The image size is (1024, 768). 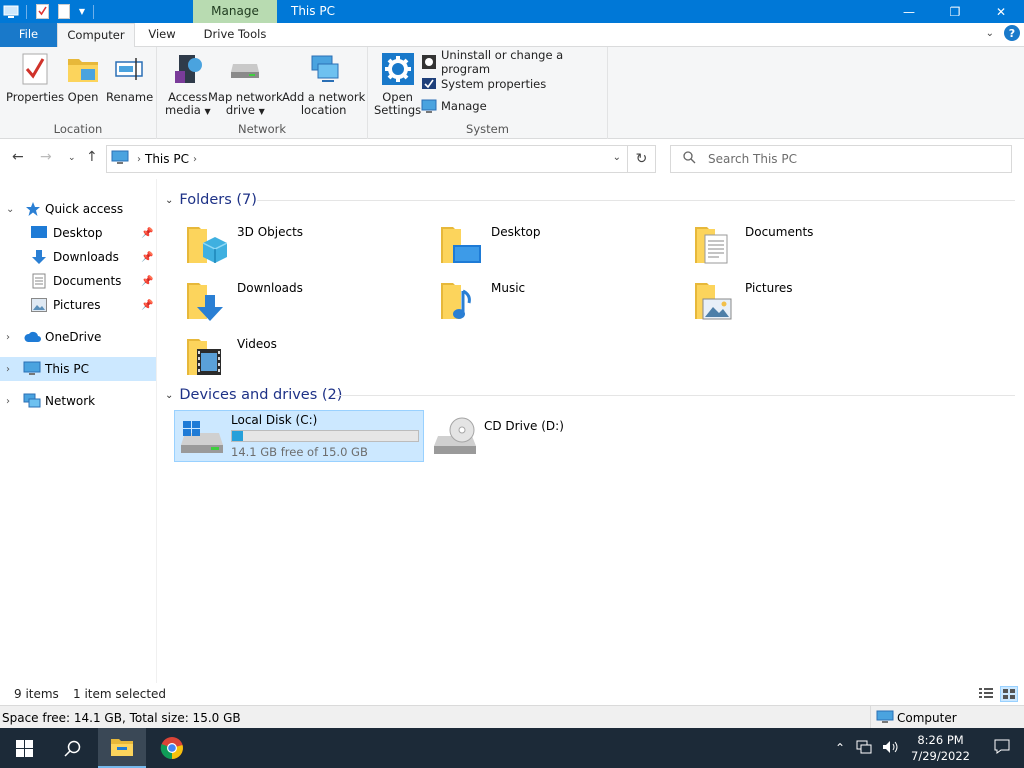 I want to click on rename-button: Rename, so click(x=129, y=77).